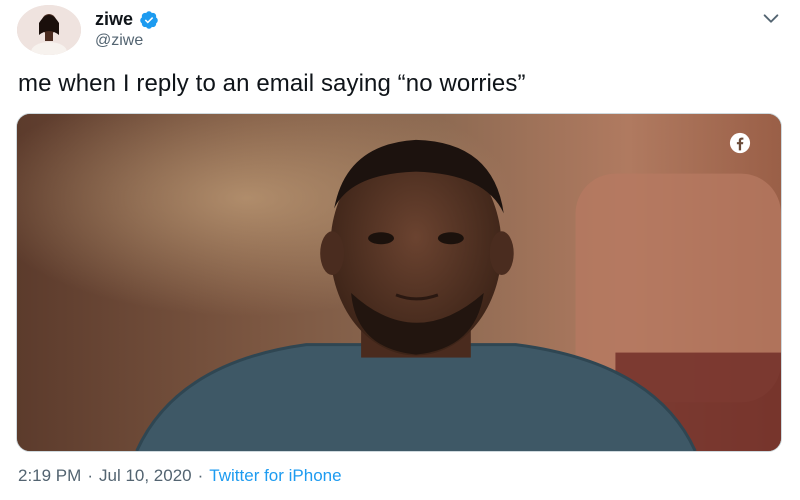 The image size is (800, 500). Describe the element at coordinates (275, 476) in the screenshot. I see `tweet-source-link: Twitter for iPhone` at that location.